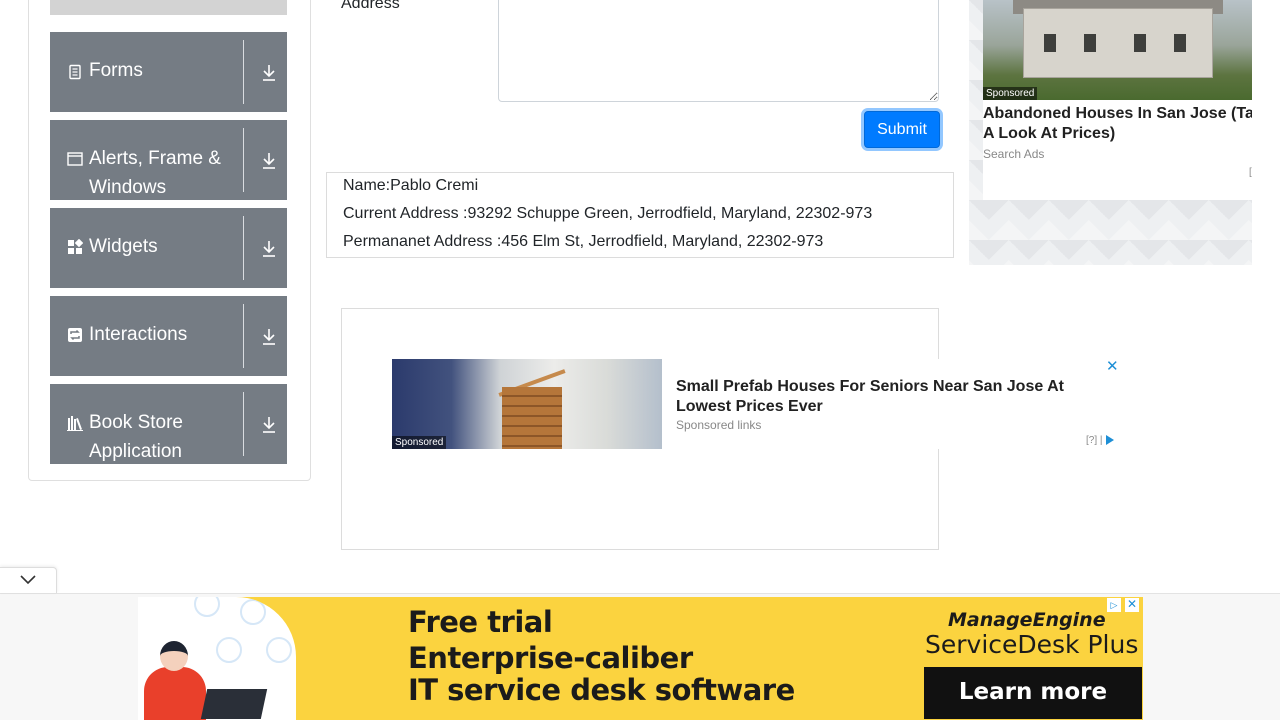  I want to click on banner-line-1: Free trial, so click(480, 622).